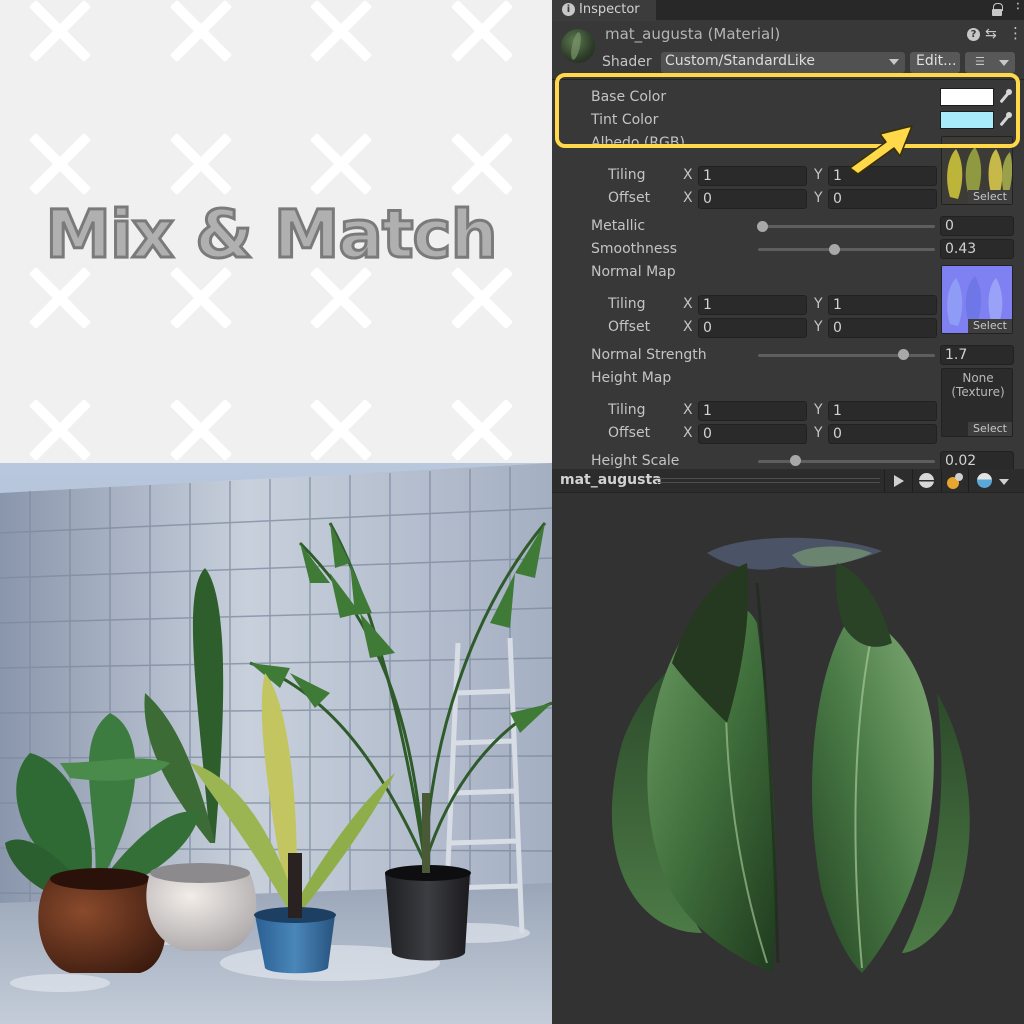  I want to click on normal-tiling-y-field: 1, so click(882, 305).